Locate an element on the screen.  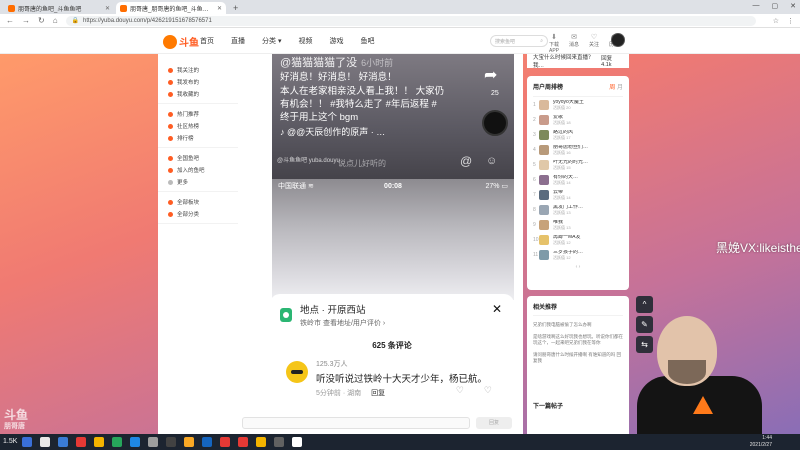
ranking-row: 7 云帝 活跃值 14 is located at coordinates (578, 194).